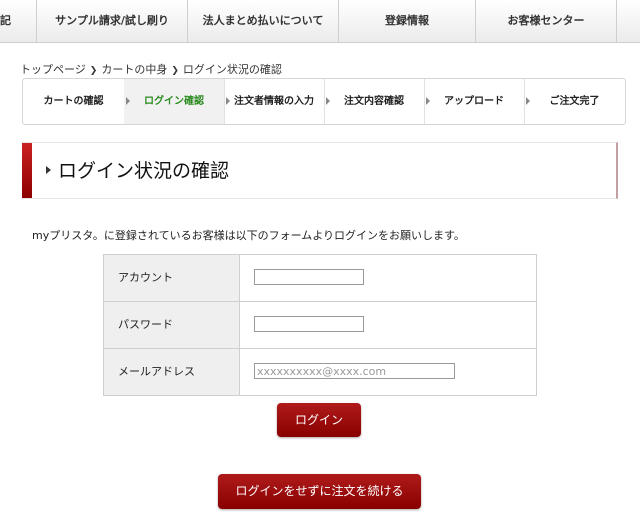 Image resolution: width=640 pixels, height=526 pixels. Describe the element at coordinates (172, 278) in the screenshot. I see `account-label: アカウント` at that location.